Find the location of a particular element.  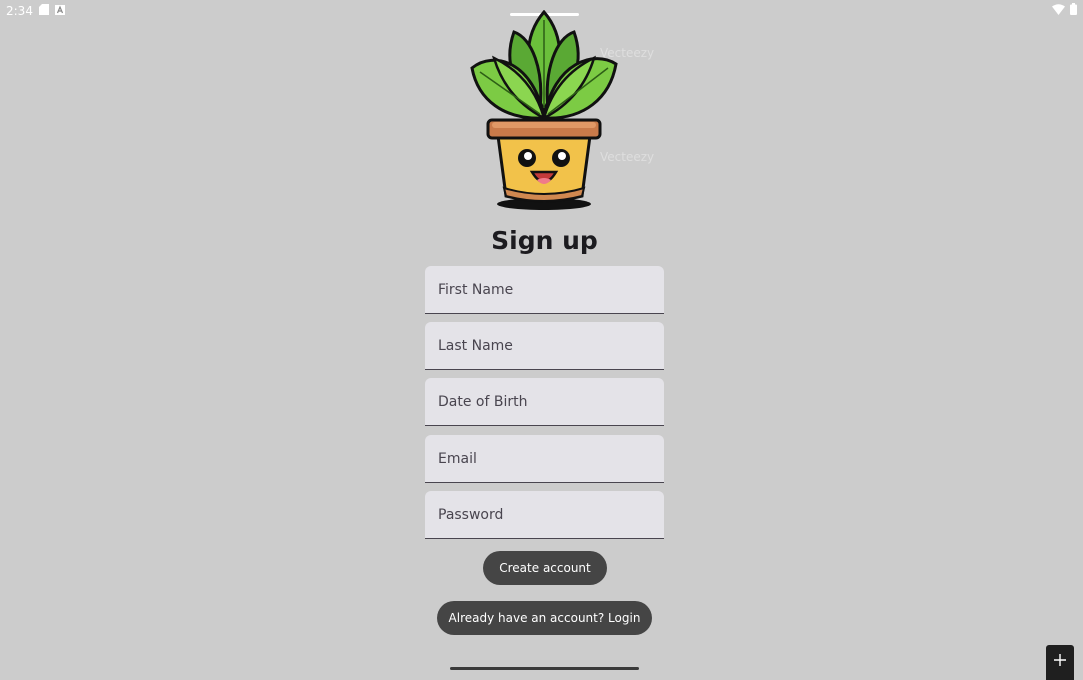

date-of-birth-field is located at coordinates (544, 402).